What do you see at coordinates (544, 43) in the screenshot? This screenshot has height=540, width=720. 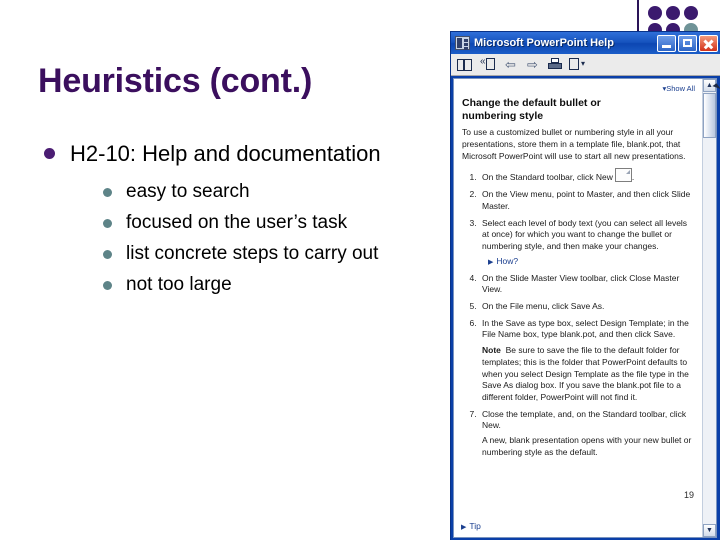 I see `window-title: Microsoft PowerPoint Help` at bounding box center [544, 43].